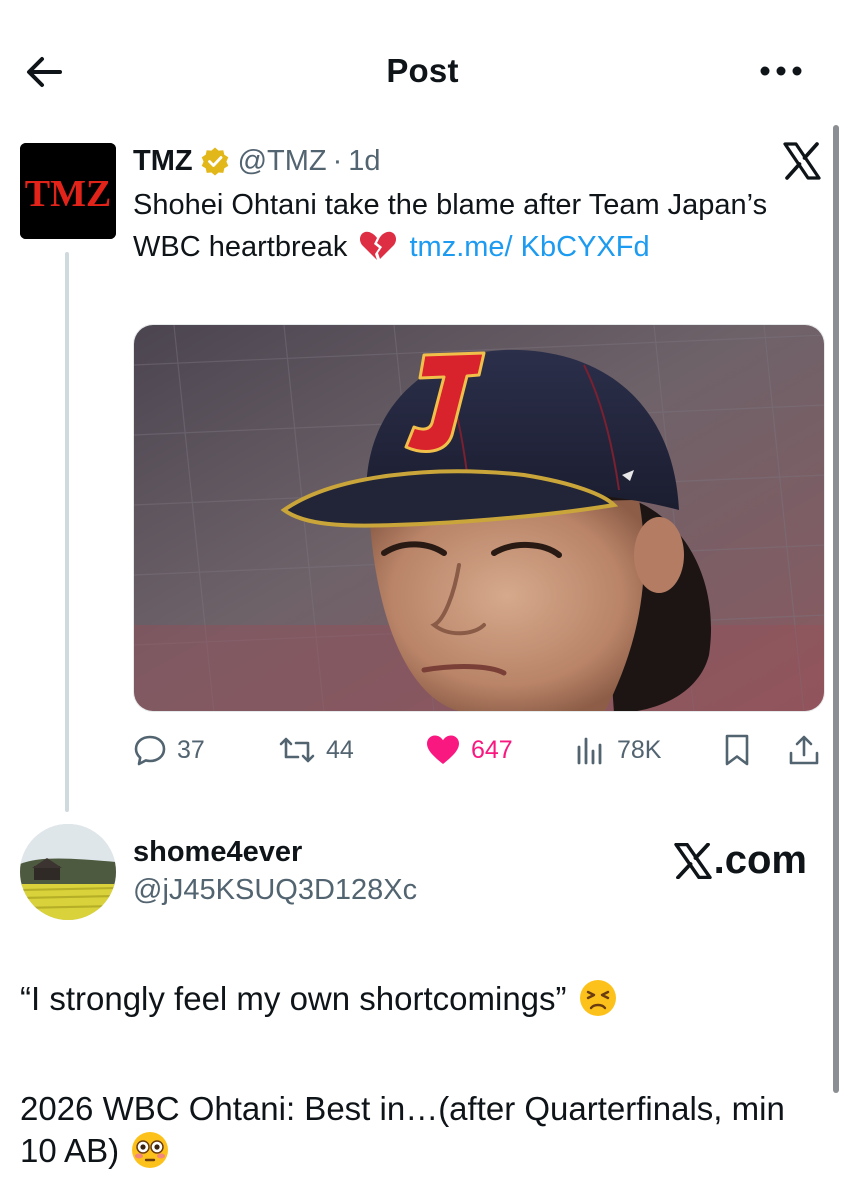 Image resolution: width=845 pixels, height=1200 pixels. I want to click on repost-count: 44, so click(340, 749).